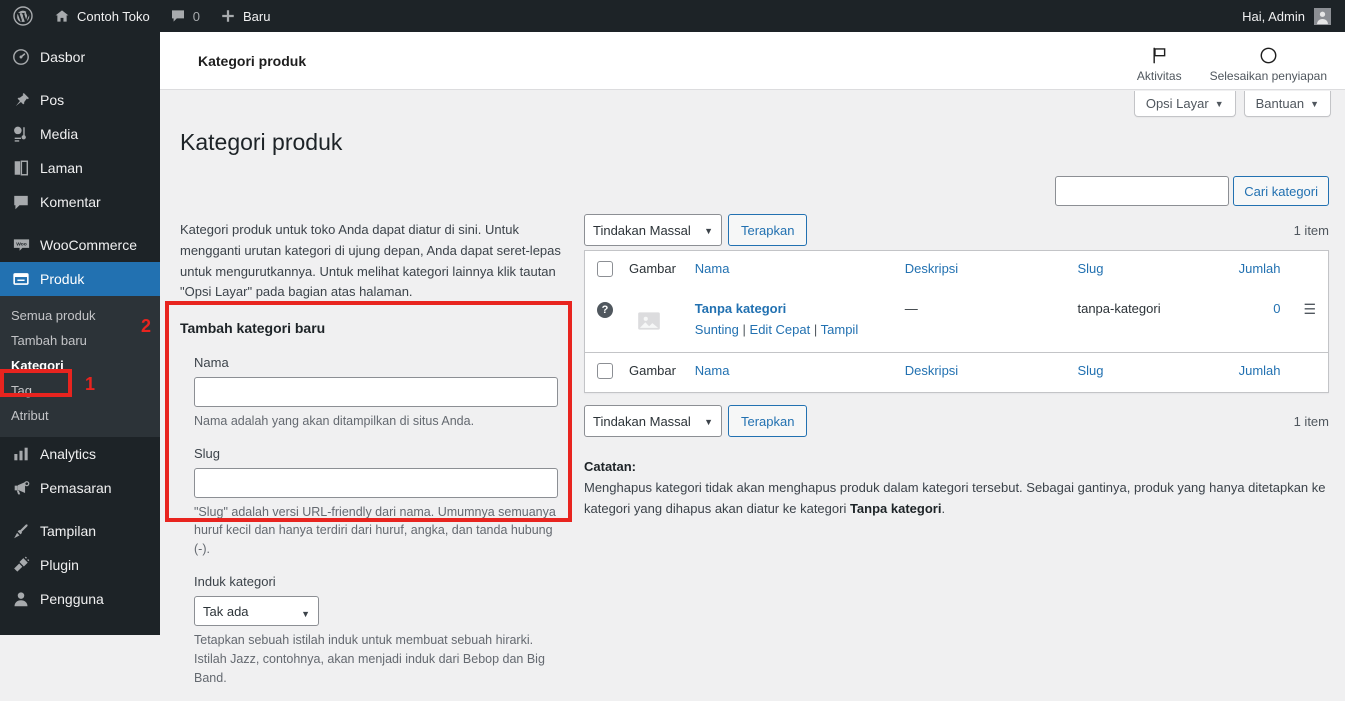  What do you see at coordinates (1287, 104) in the screenshot?
I see `help-button: Bantuan ▼` at bounding box center [1287, 104].